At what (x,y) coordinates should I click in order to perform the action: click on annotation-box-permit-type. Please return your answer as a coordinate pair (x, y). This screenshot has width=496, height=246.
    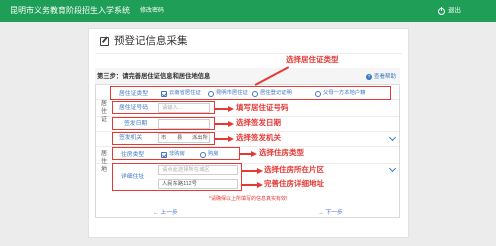
    Looking at the image, I should click on (250, 93).